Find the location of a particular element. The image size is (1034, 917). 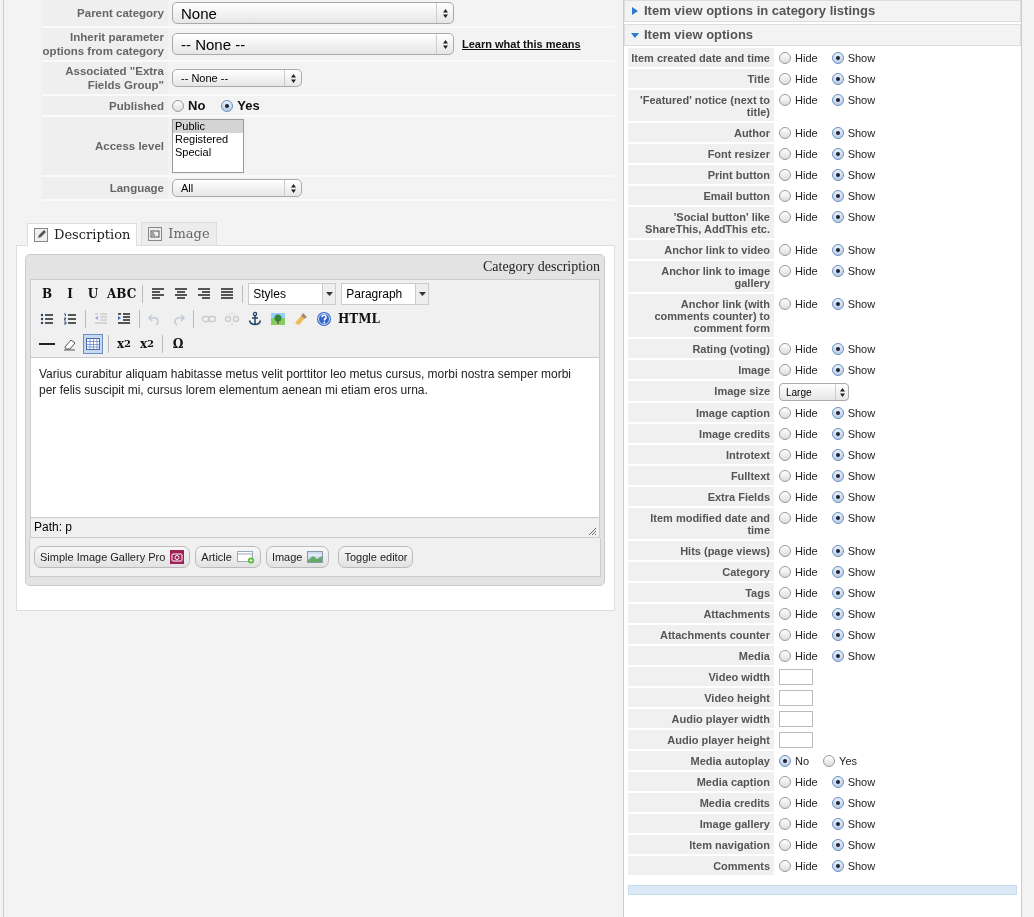

section-header: Item view options is located at coordinates (822, 35).